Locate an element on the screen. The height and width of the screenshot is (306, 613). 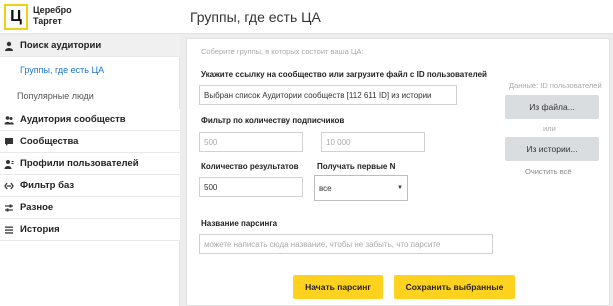
sidebar-item-label: Поиск аудитории is located at coordinates (61, 45).